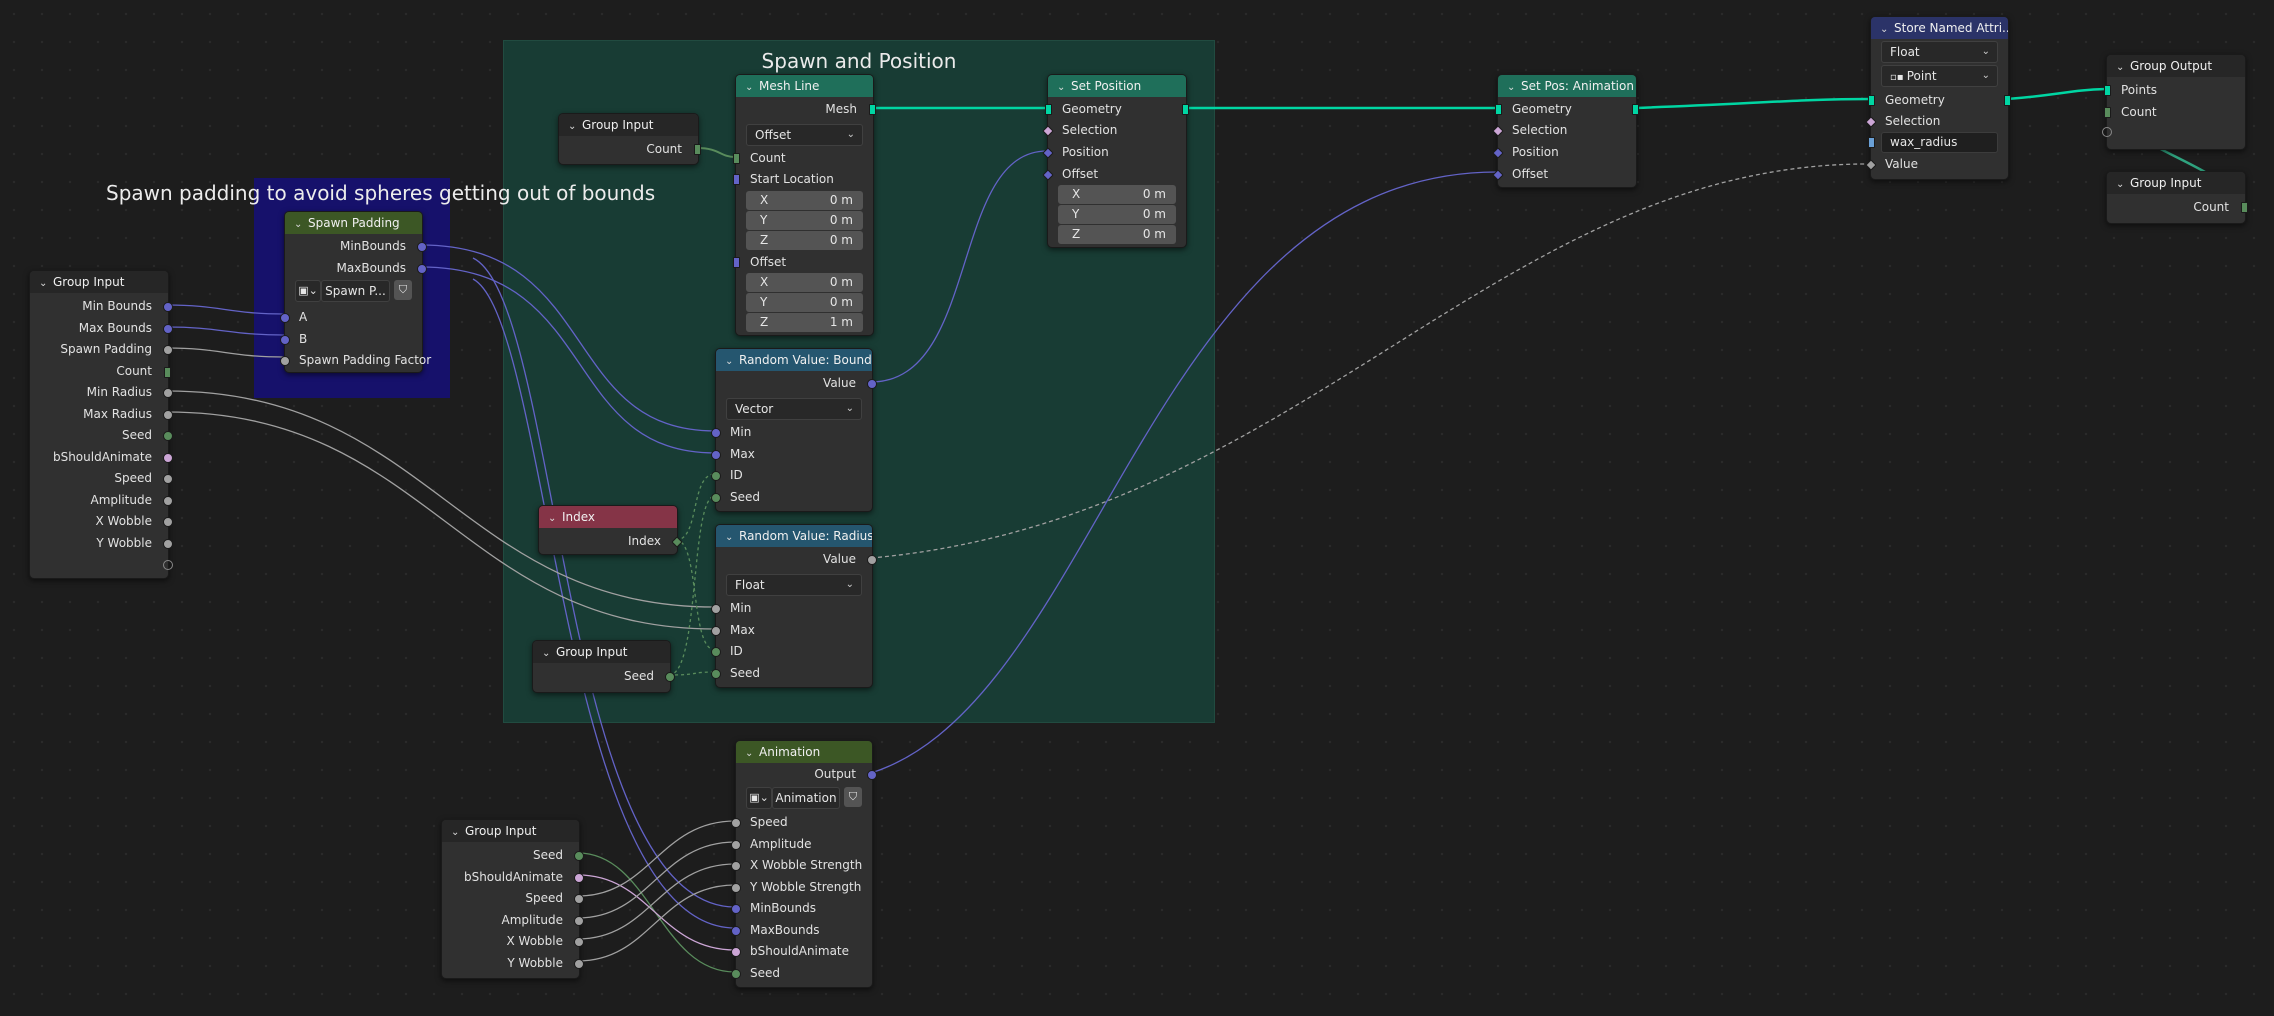  I want to click on offset-z-field: Z 0 m, so click(1117, 234).